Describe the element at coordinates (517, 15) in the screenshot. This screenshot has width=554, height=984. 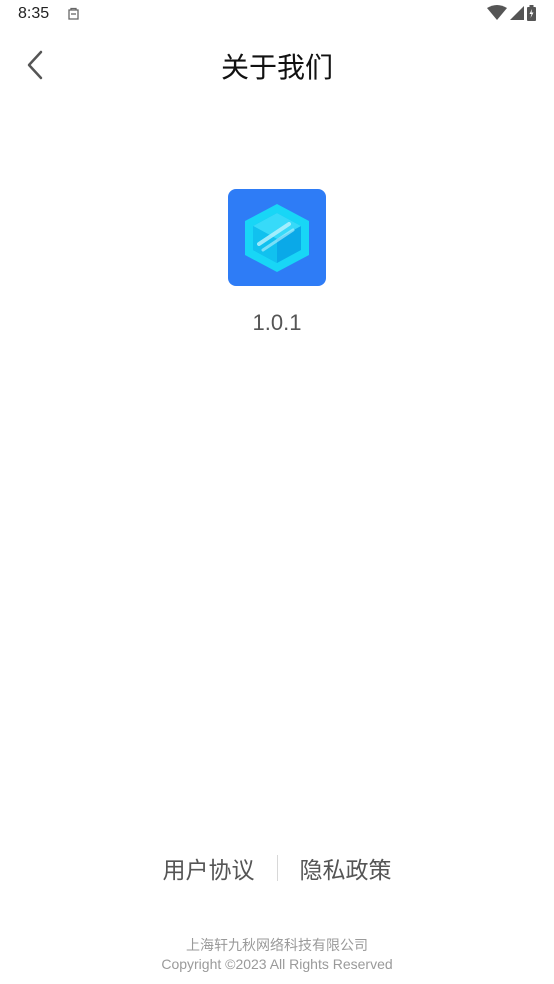
I see `signal-icon` at that location.